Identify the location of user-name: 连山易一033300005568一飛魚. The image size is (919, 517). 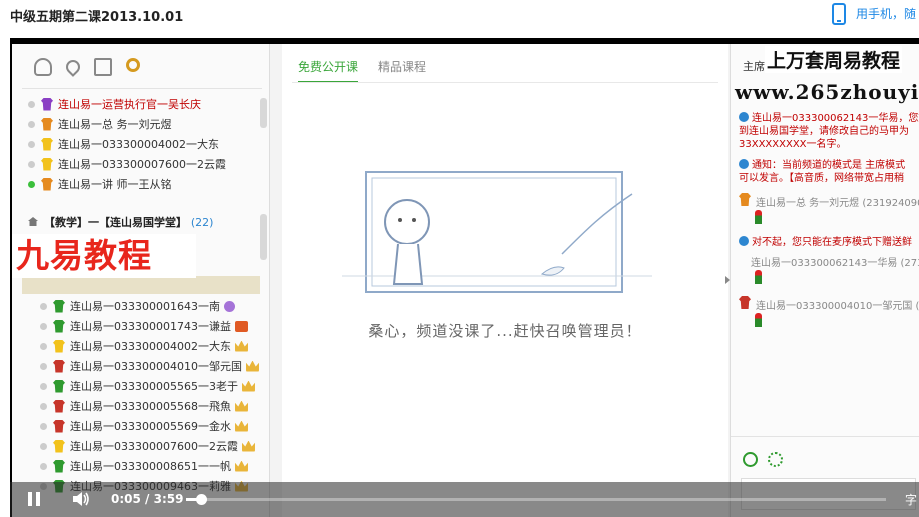
(150, 406).